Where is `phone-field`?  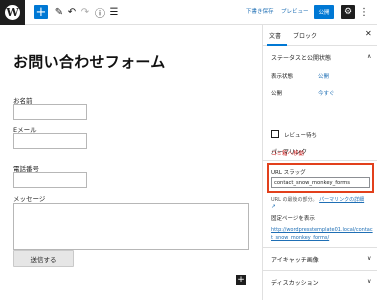
phone-field is located at coordinates (50, 180).